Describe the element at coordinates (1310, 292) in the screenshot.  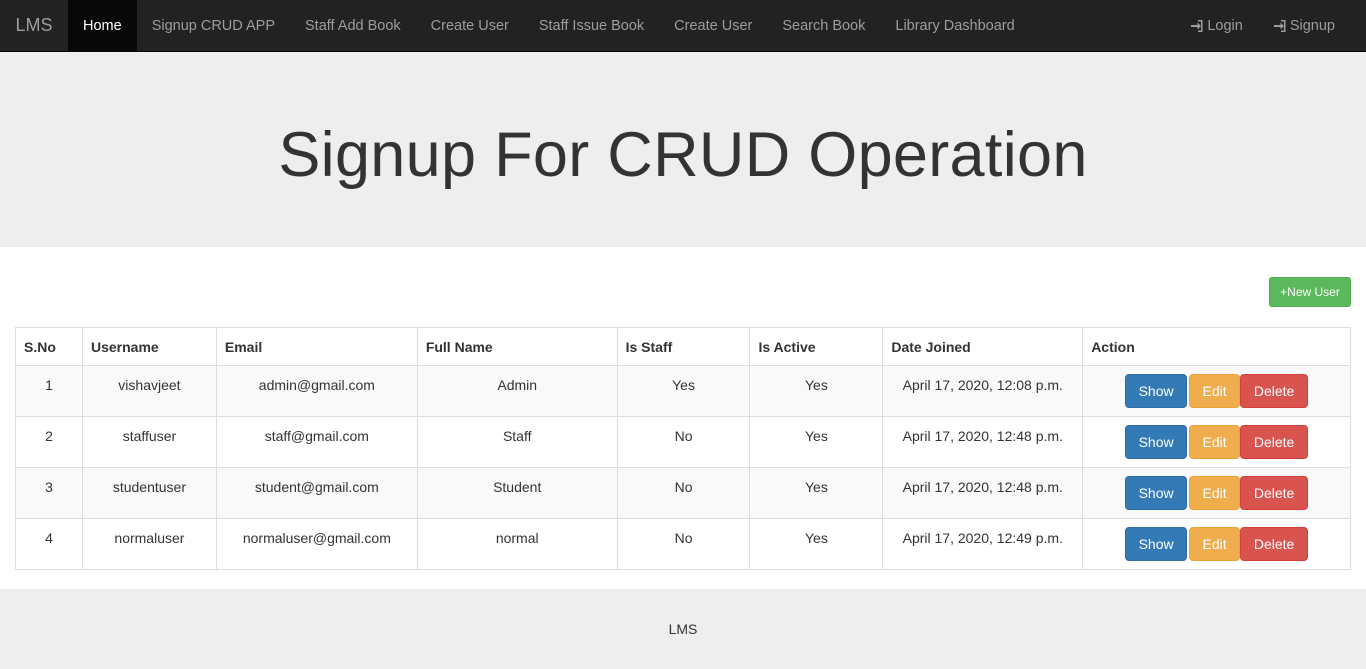
I see `new-user-button: +New User` at that location.